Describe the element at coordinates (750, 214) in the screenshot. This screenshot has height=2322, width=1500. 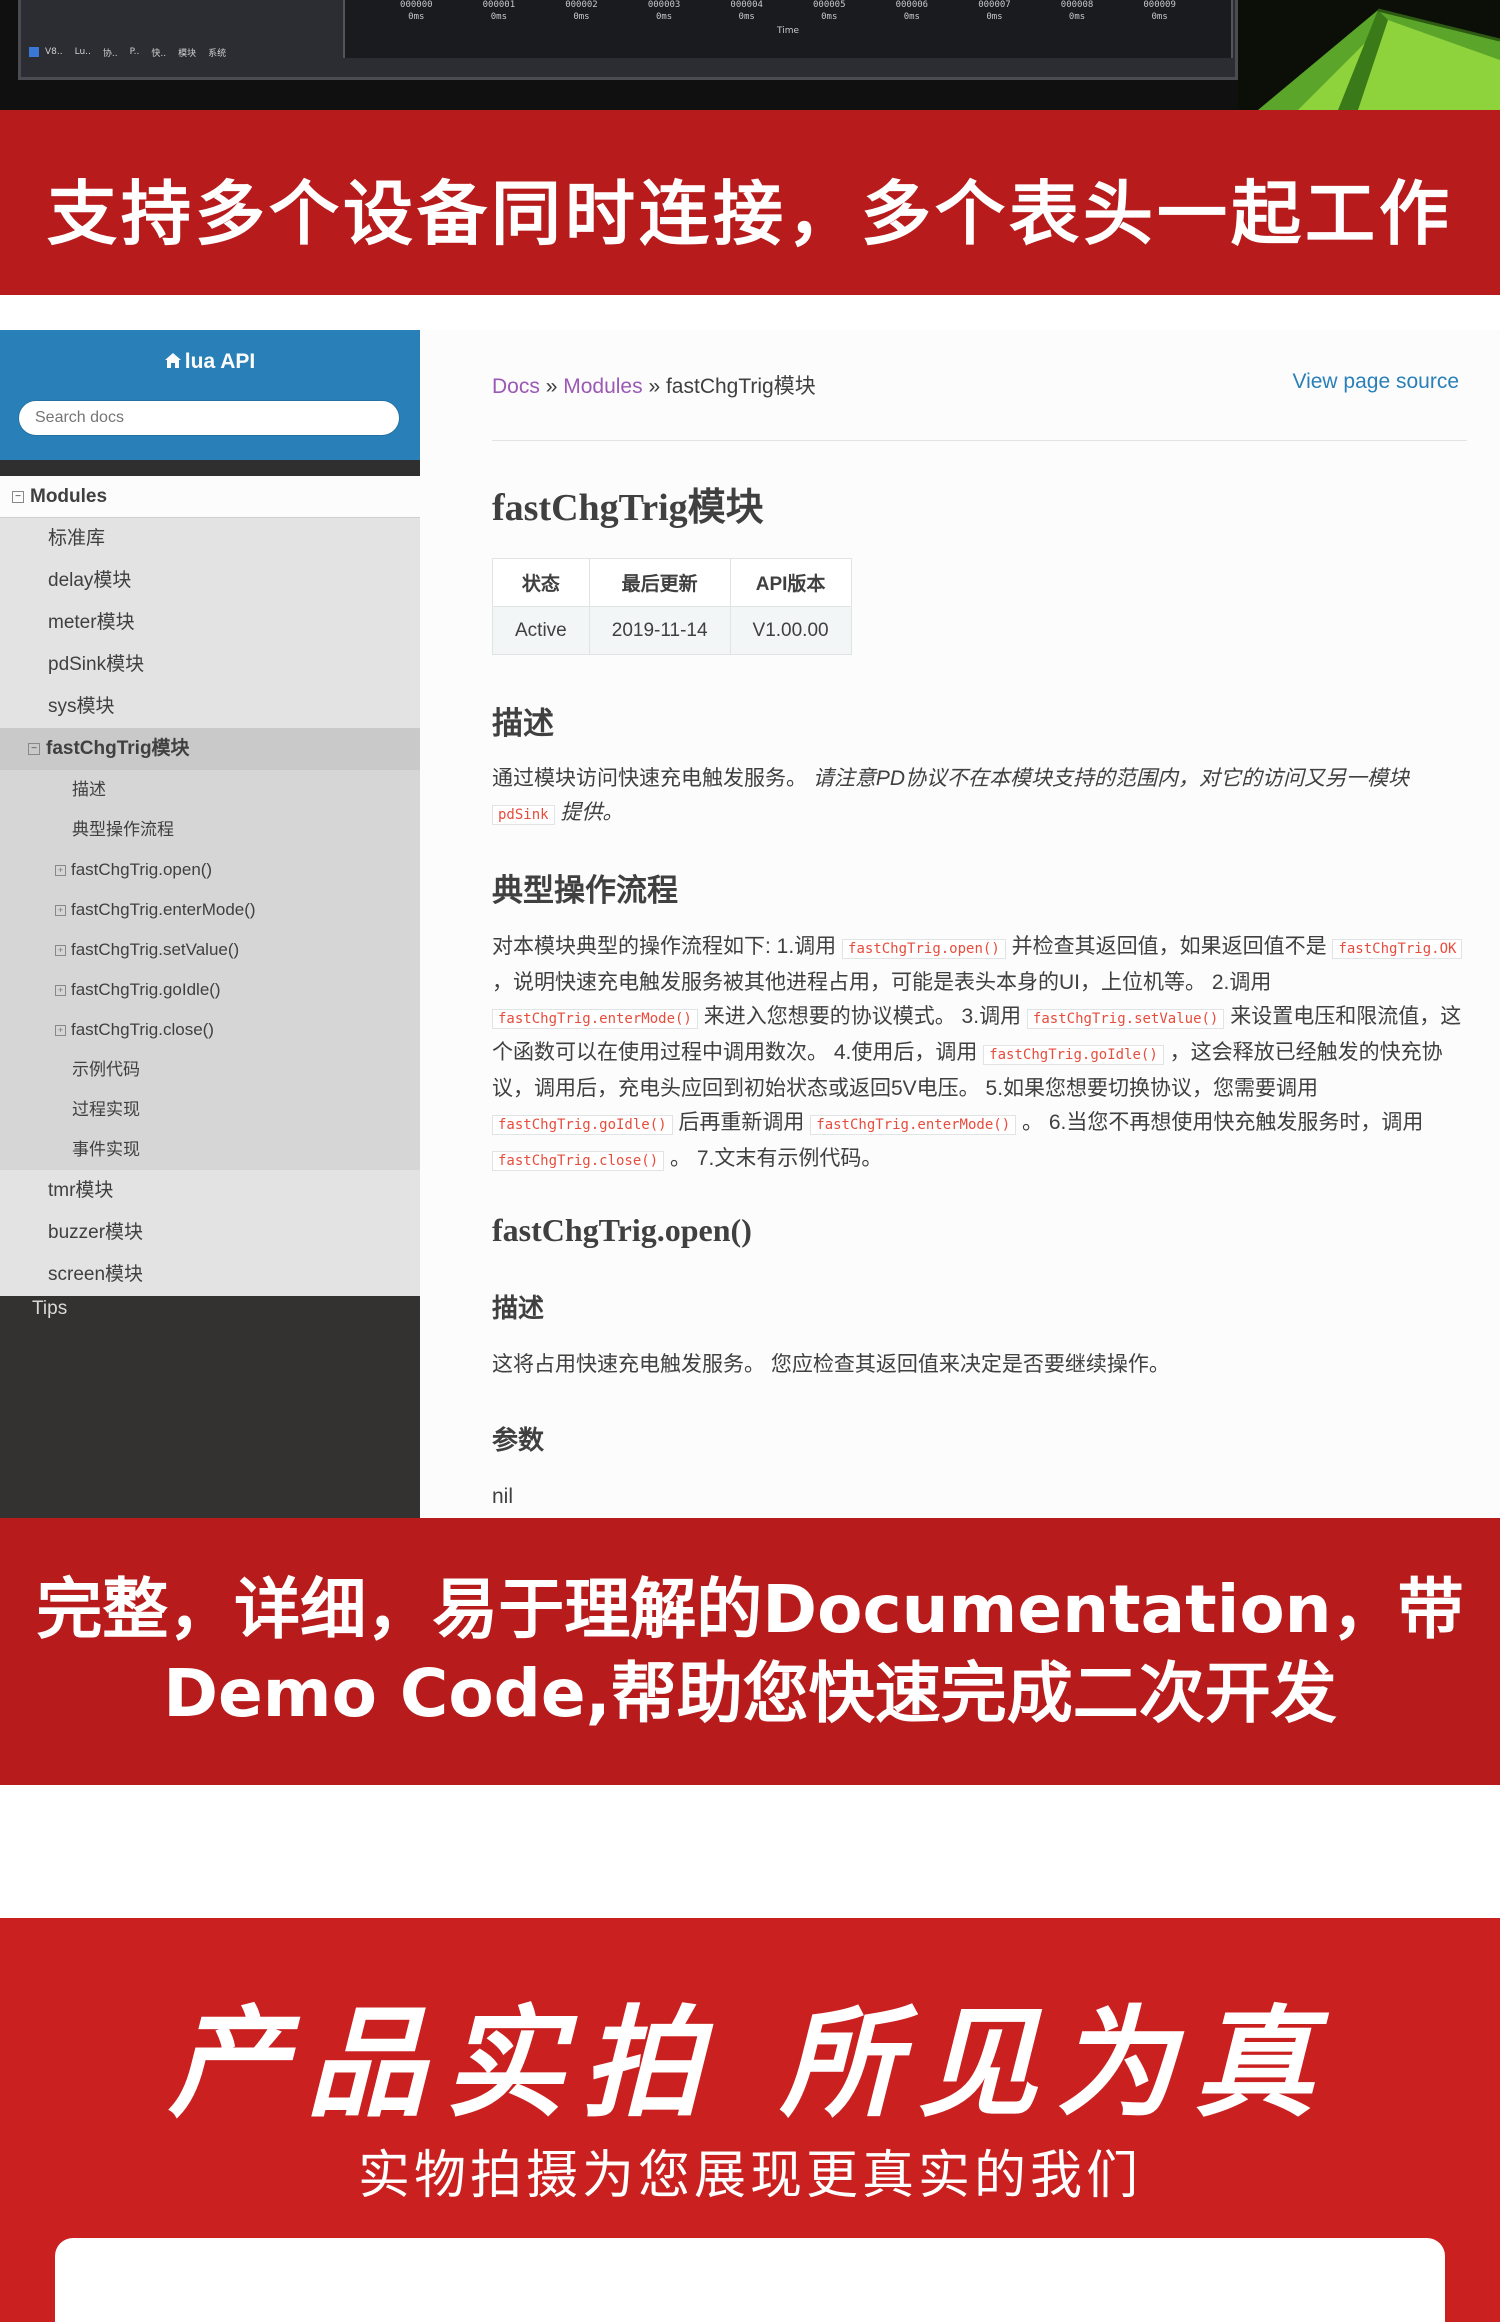
I see `banner-multi-device-text: 支持多个设备同时连接，多个表头一起工作` at that location.